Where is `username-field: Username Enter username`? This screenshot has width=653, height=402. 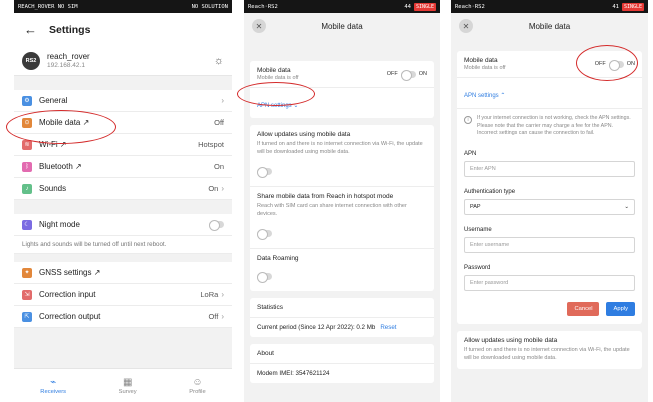 username-field: Username Enter username is located at coordinates (549, 239).